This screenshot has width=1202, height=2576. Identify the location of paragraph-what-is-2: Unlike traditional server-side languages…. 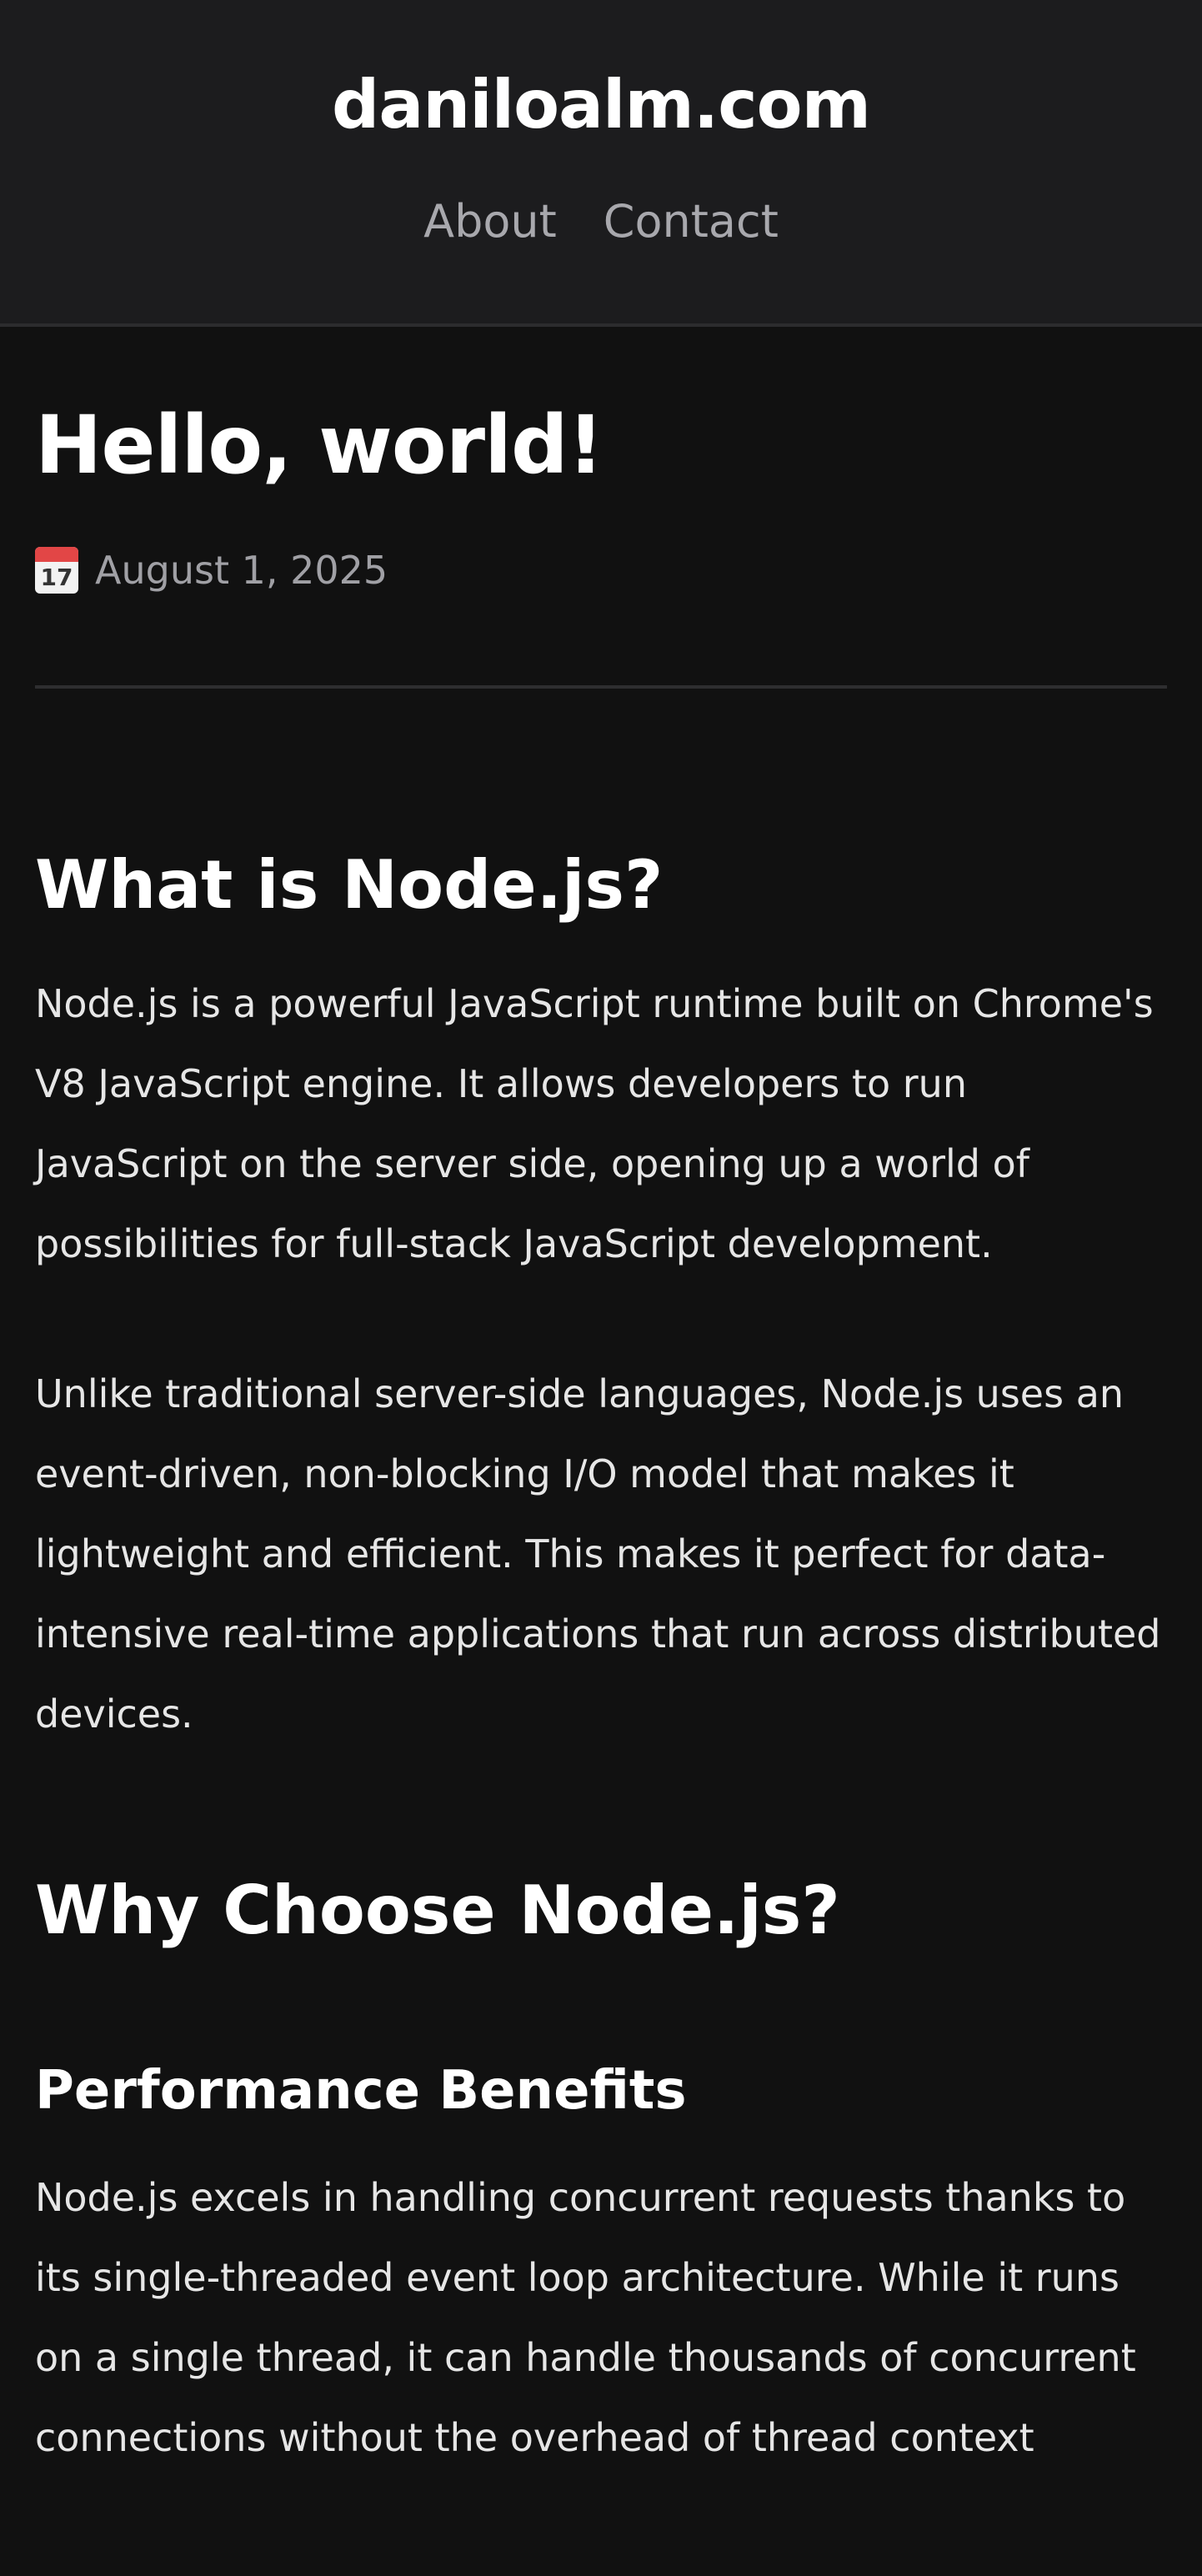
(598, 1554).